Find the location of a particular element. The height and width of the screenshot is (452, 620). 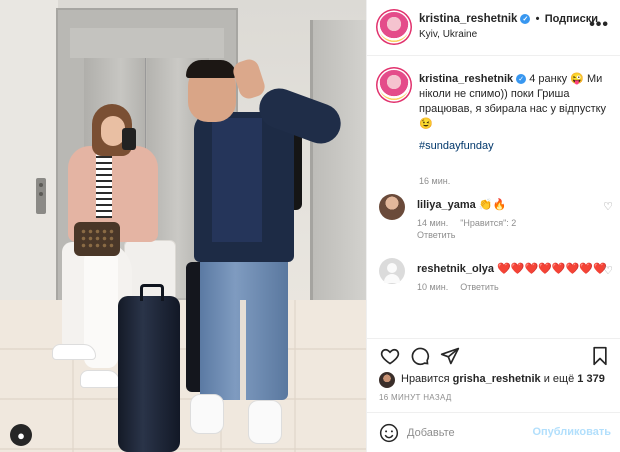

comment-time: 10 мин. is located at coordinates (433, 287).